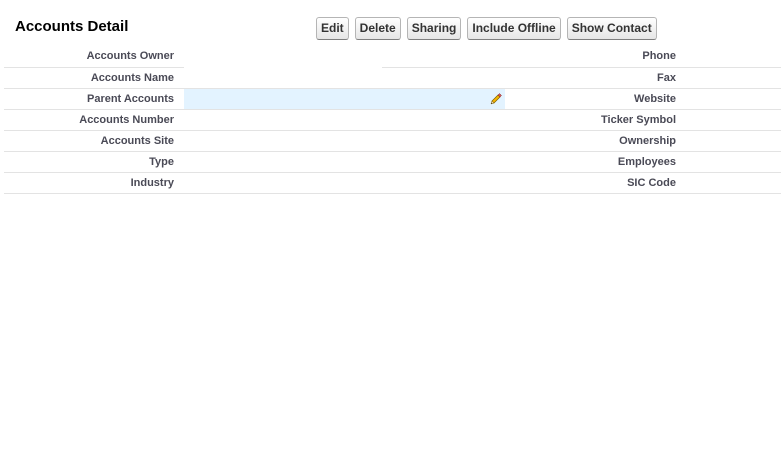 The height and width of the screenshot is (460, 781). Describe the element at coordinates (647, 141) in the screenshot. I see `ownership-label: Ownership` at that location.